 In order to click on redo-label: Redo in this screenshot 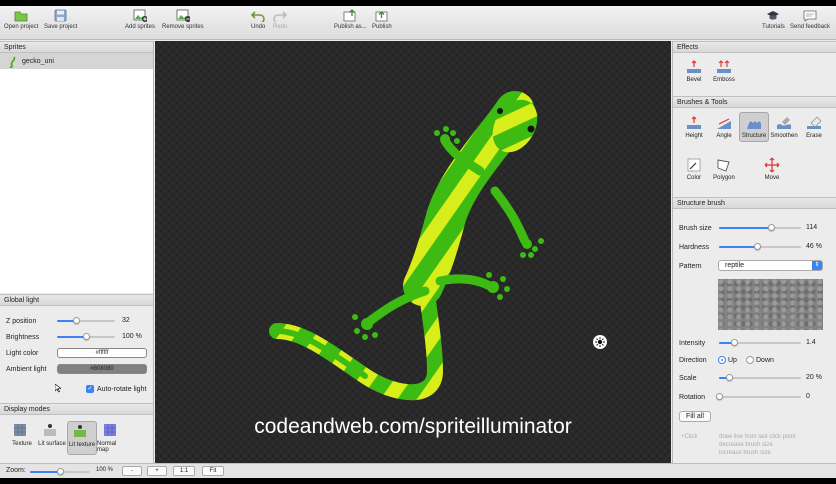, I will do `click(280, 27)`.